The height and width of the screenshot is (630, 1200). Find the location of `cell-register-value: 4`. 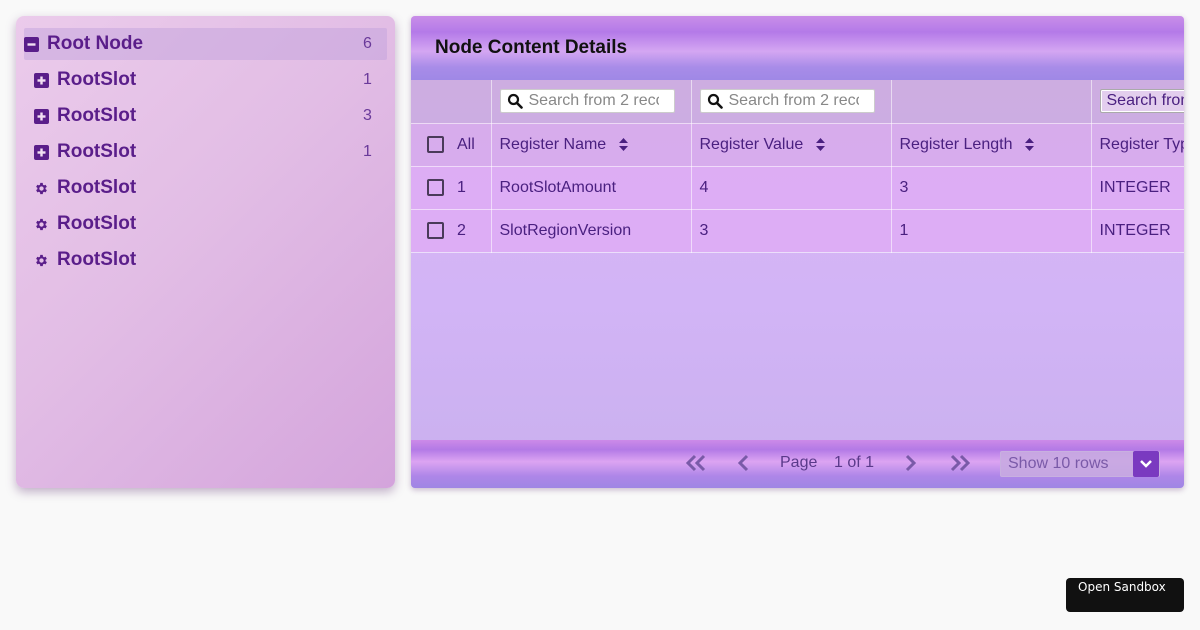

cell-register-value: 4 is located at coordinates (791, 188).